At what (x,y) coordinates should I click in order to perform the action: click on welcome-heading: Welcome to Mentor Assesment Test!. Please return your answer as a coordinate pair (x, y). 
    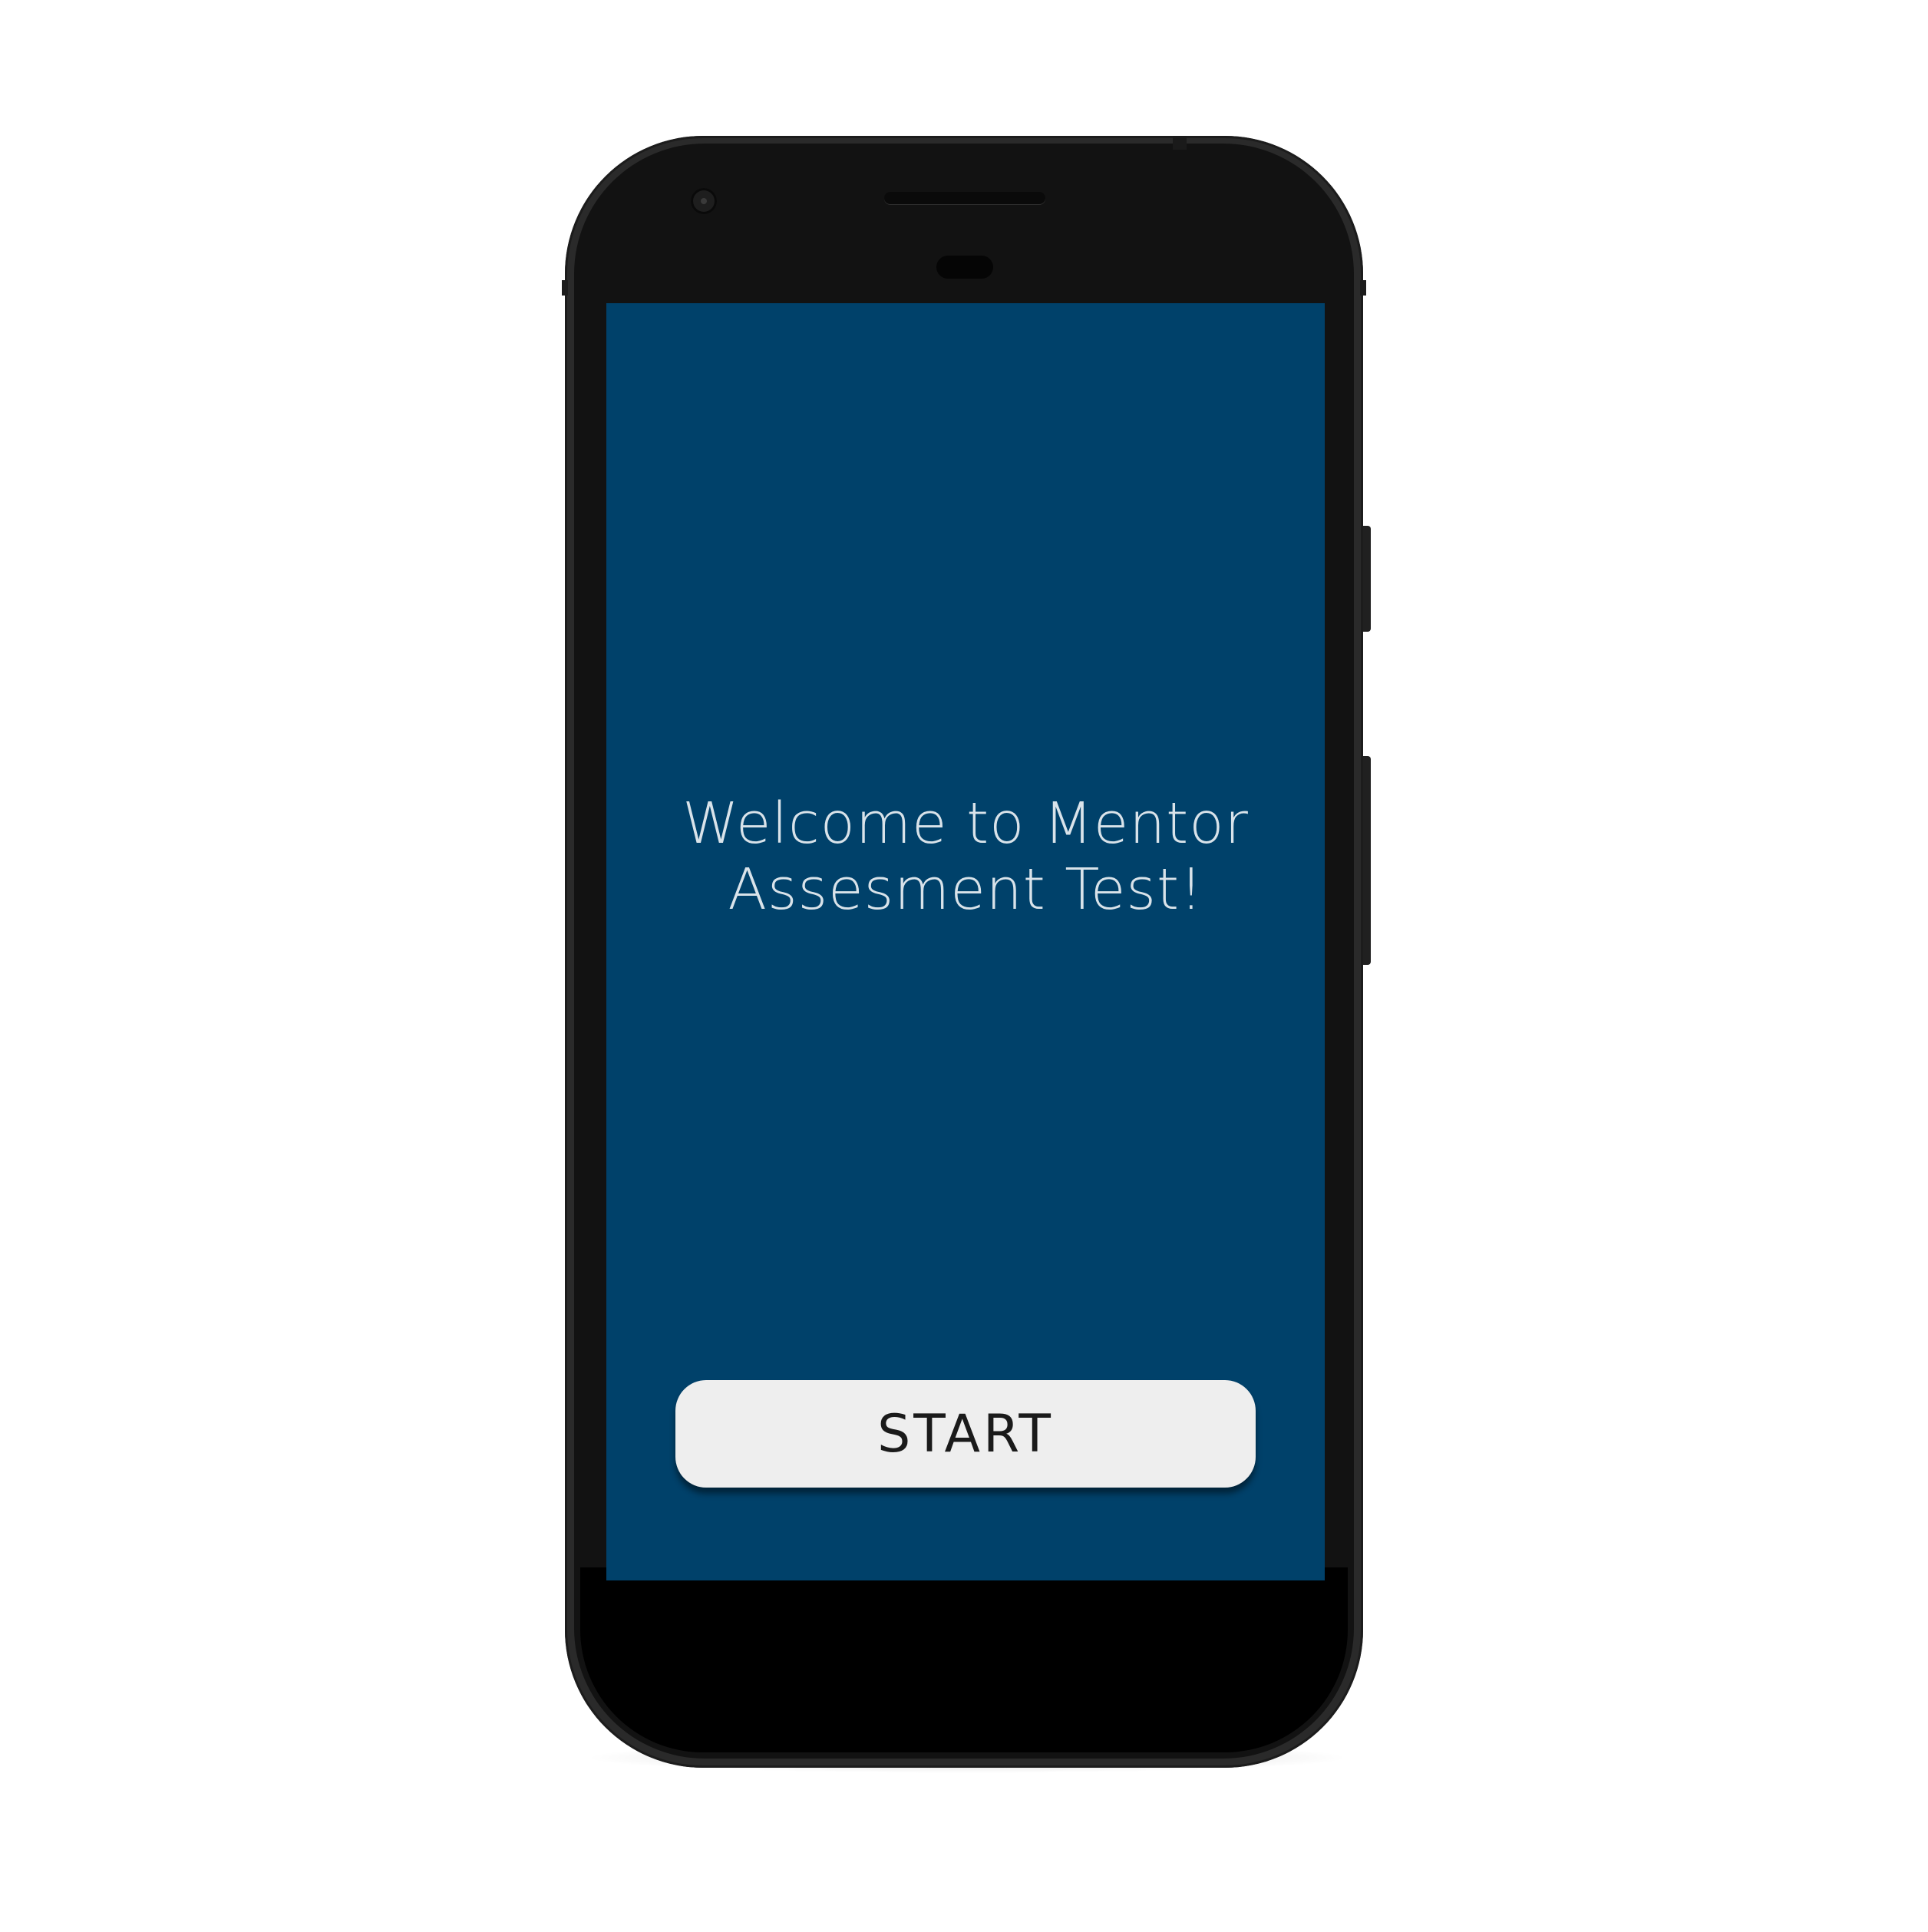
    Looking at the image, I should click on (966, 857).